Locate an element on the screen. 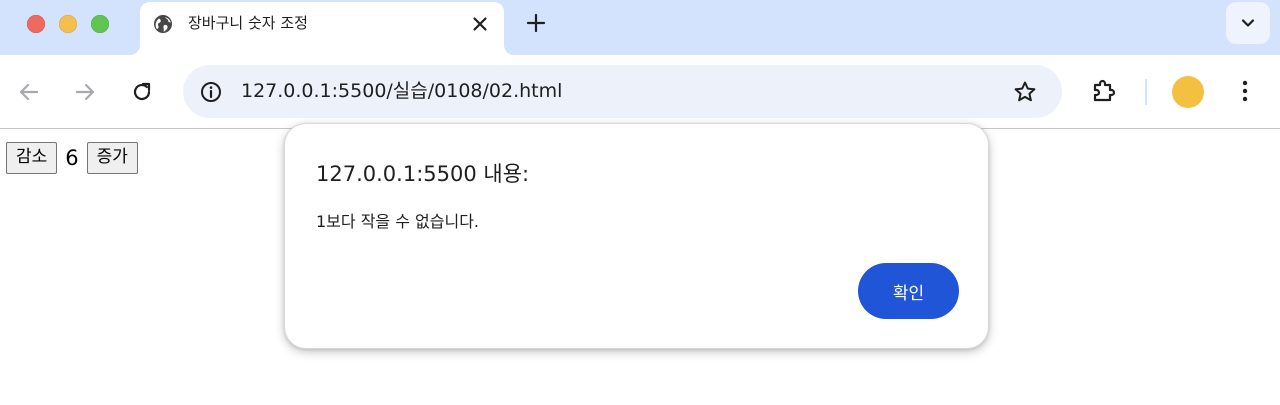  info-icon is located at coordinates (211, 92).